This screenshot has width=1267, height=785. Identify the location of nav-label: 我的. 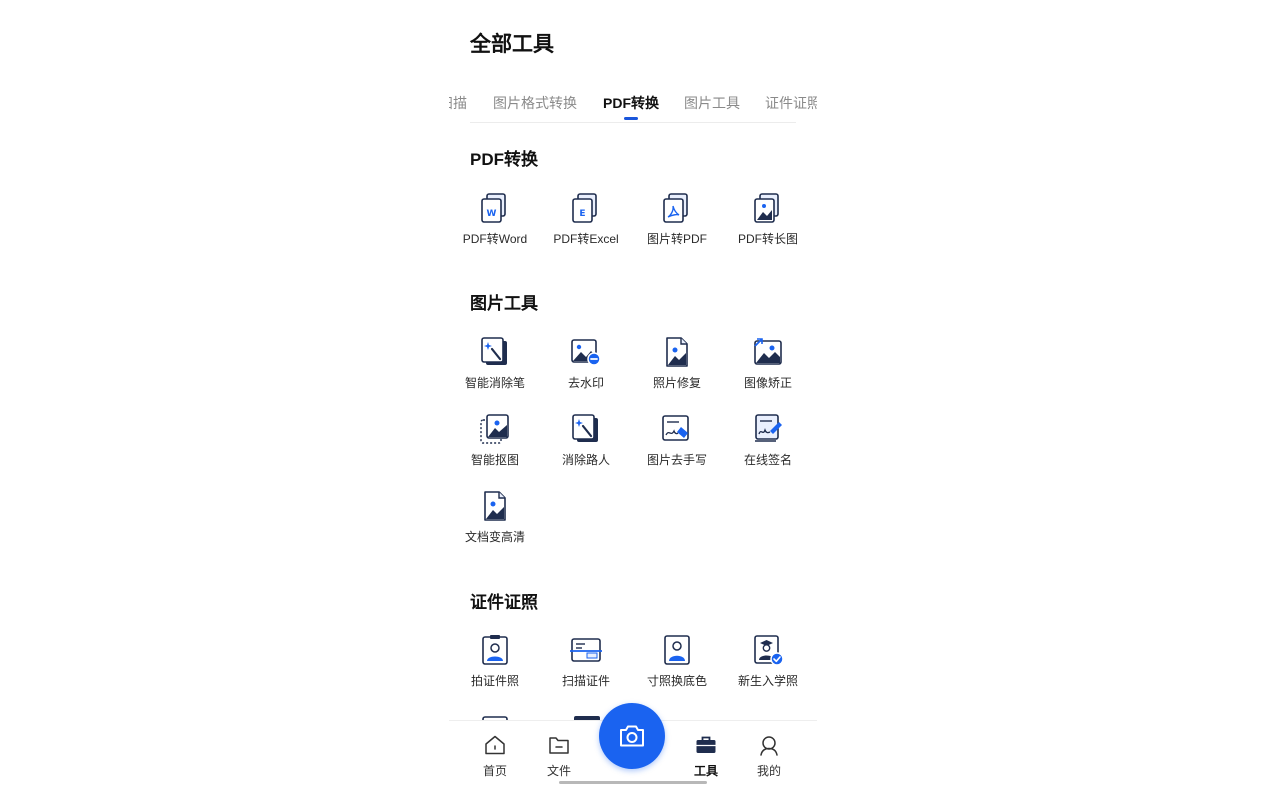
(768, 771).